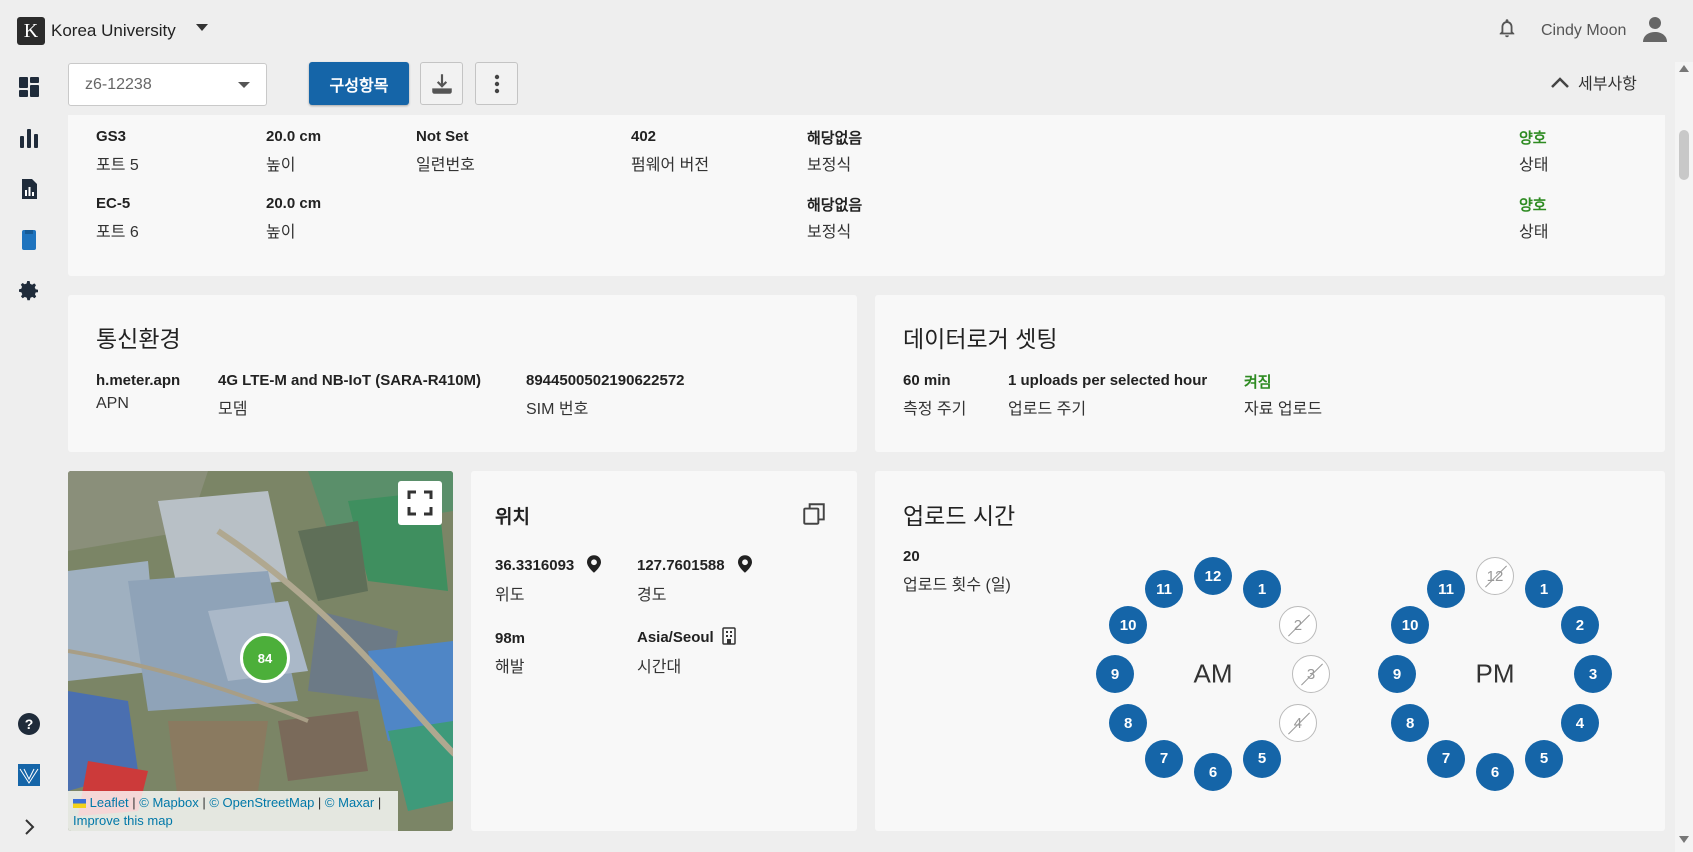 This screenshot has height=852, width=1693. Describe the element at coordinates (1593, 674) in the screenshot. I see `pm-hour-3-on: 3` at that location.